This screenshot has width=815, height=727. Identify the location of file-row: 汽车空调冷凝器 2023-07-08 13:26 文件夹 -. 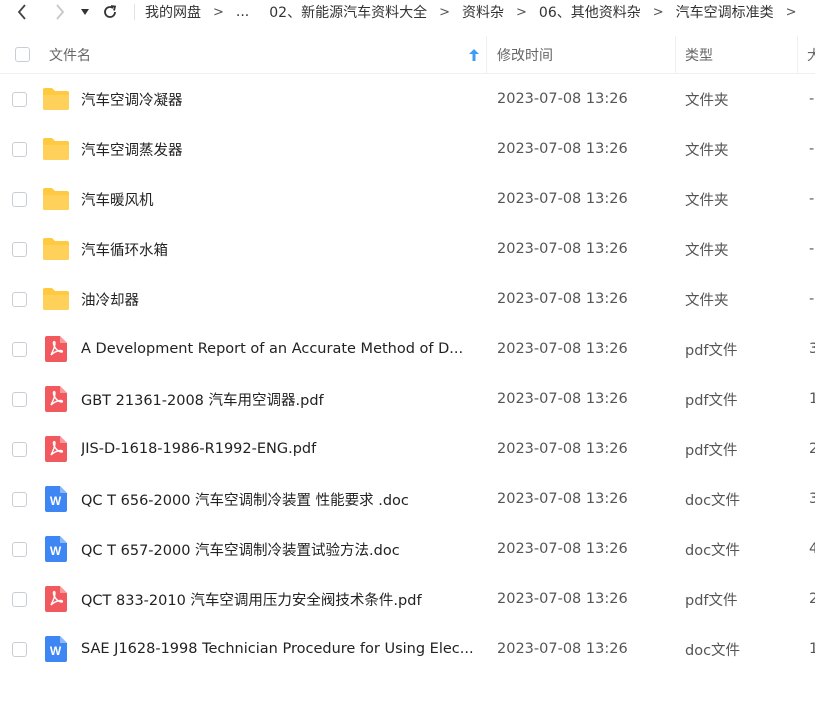
(407, 99).